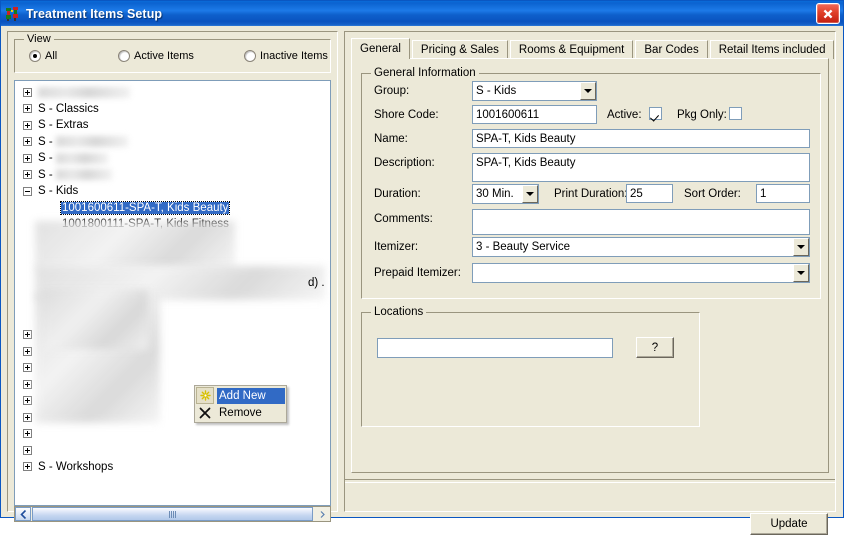 The width and height of the screenshot is (844, 535). What do you see at coordinates (655, 113) in the screenshot?
I see `active-checkbox` at bounding box center [655, 113].